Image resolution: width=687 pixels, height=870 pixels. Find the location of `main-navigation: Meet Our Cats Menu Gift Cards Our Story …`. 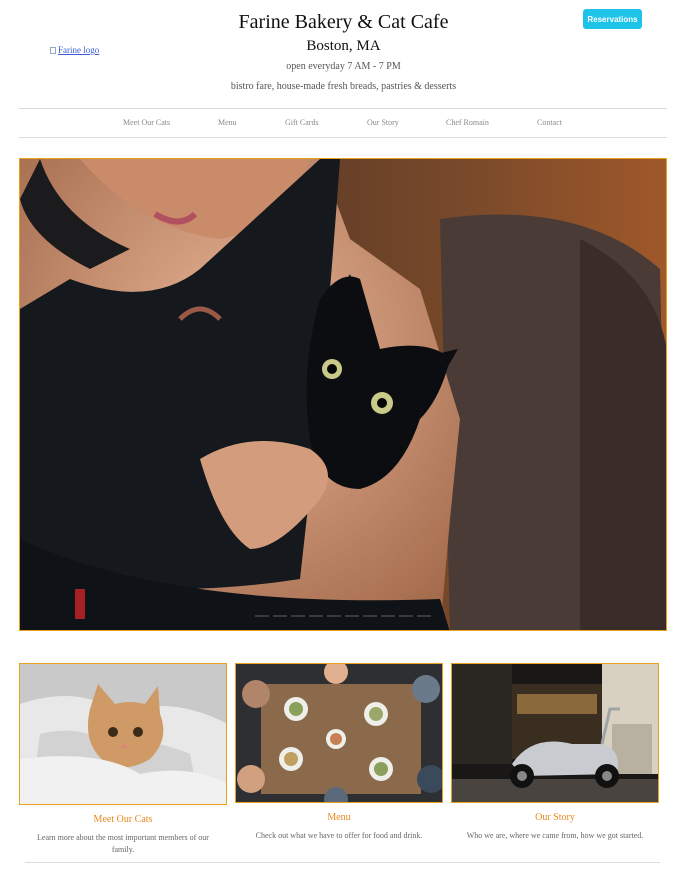

main-navigation: Meet Our Cats Menu Gift Cards Our Story … is located at coordinates (343, 123).